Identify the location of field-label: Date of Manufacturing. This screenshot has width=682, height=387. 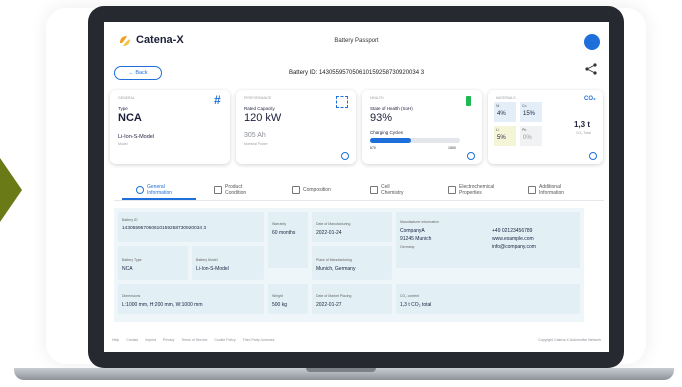
(333, 224).